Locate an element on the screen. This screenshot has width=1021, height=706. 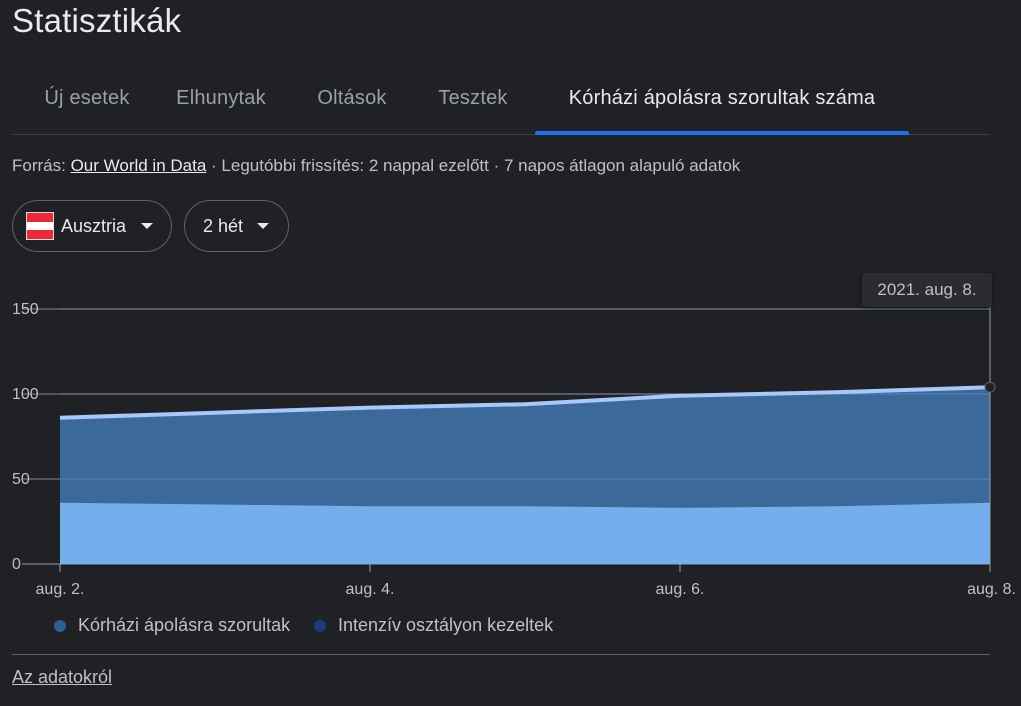
y-tick-label: 150 is located at coordinates (25, 309).